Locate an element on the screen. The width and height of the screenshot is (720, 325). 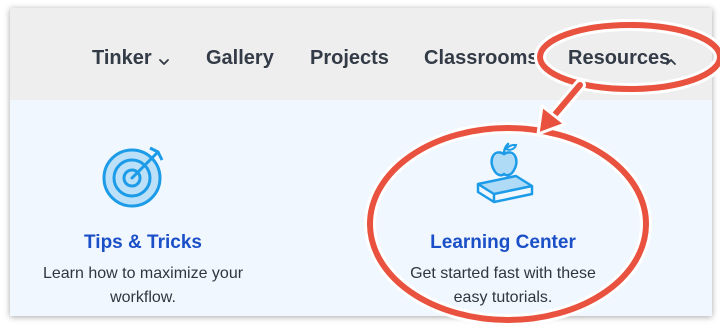
apple-book-icon is located at coordinates (505, 173).